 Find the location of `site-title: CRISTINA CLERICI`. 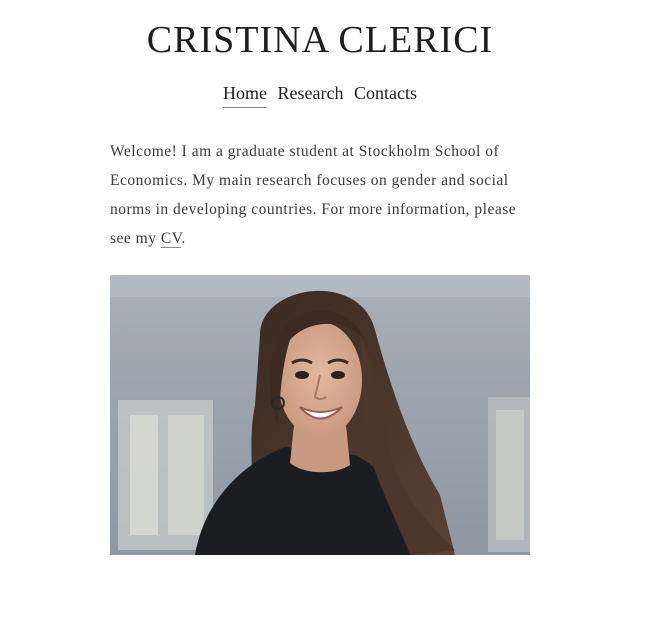

site-title: CRISTINA CLERICI is located at coordinates (320, 40).